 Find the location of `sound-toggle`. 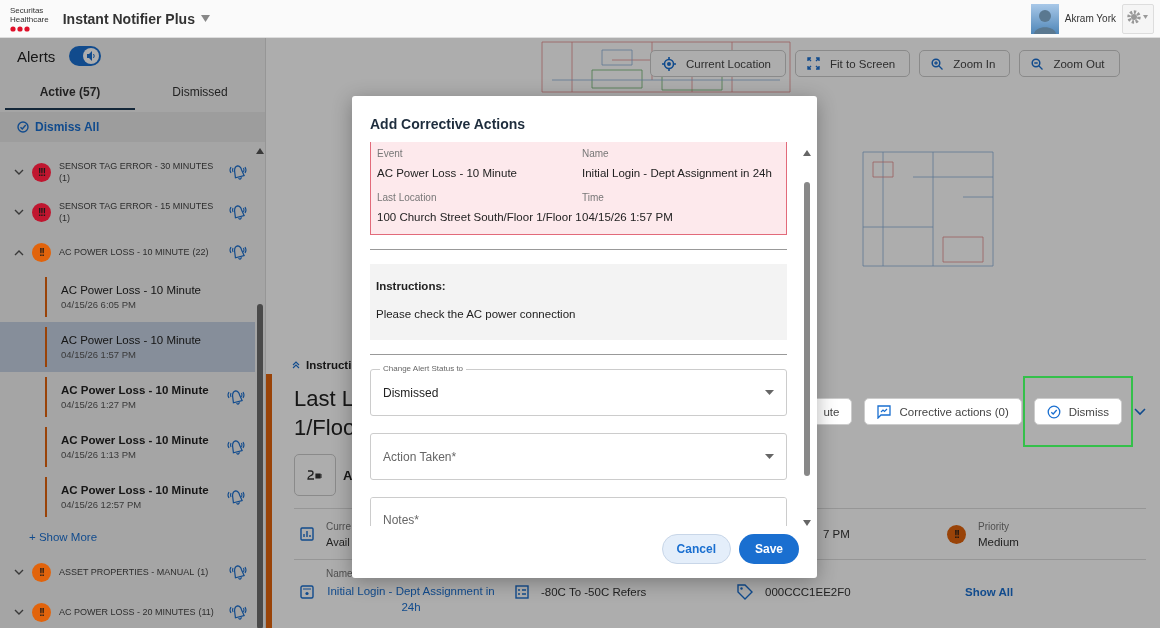

sound-toggle is located at coordinates (85, 56).